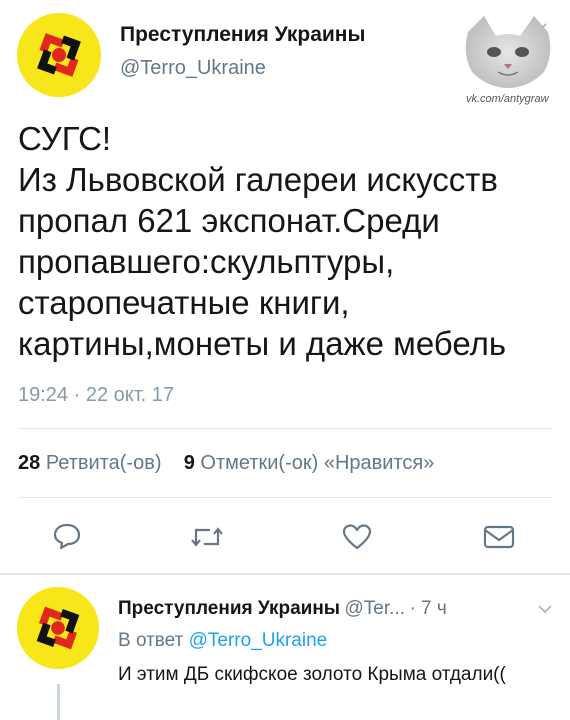  I want to click on like-heart-icon, so click(357, 537).